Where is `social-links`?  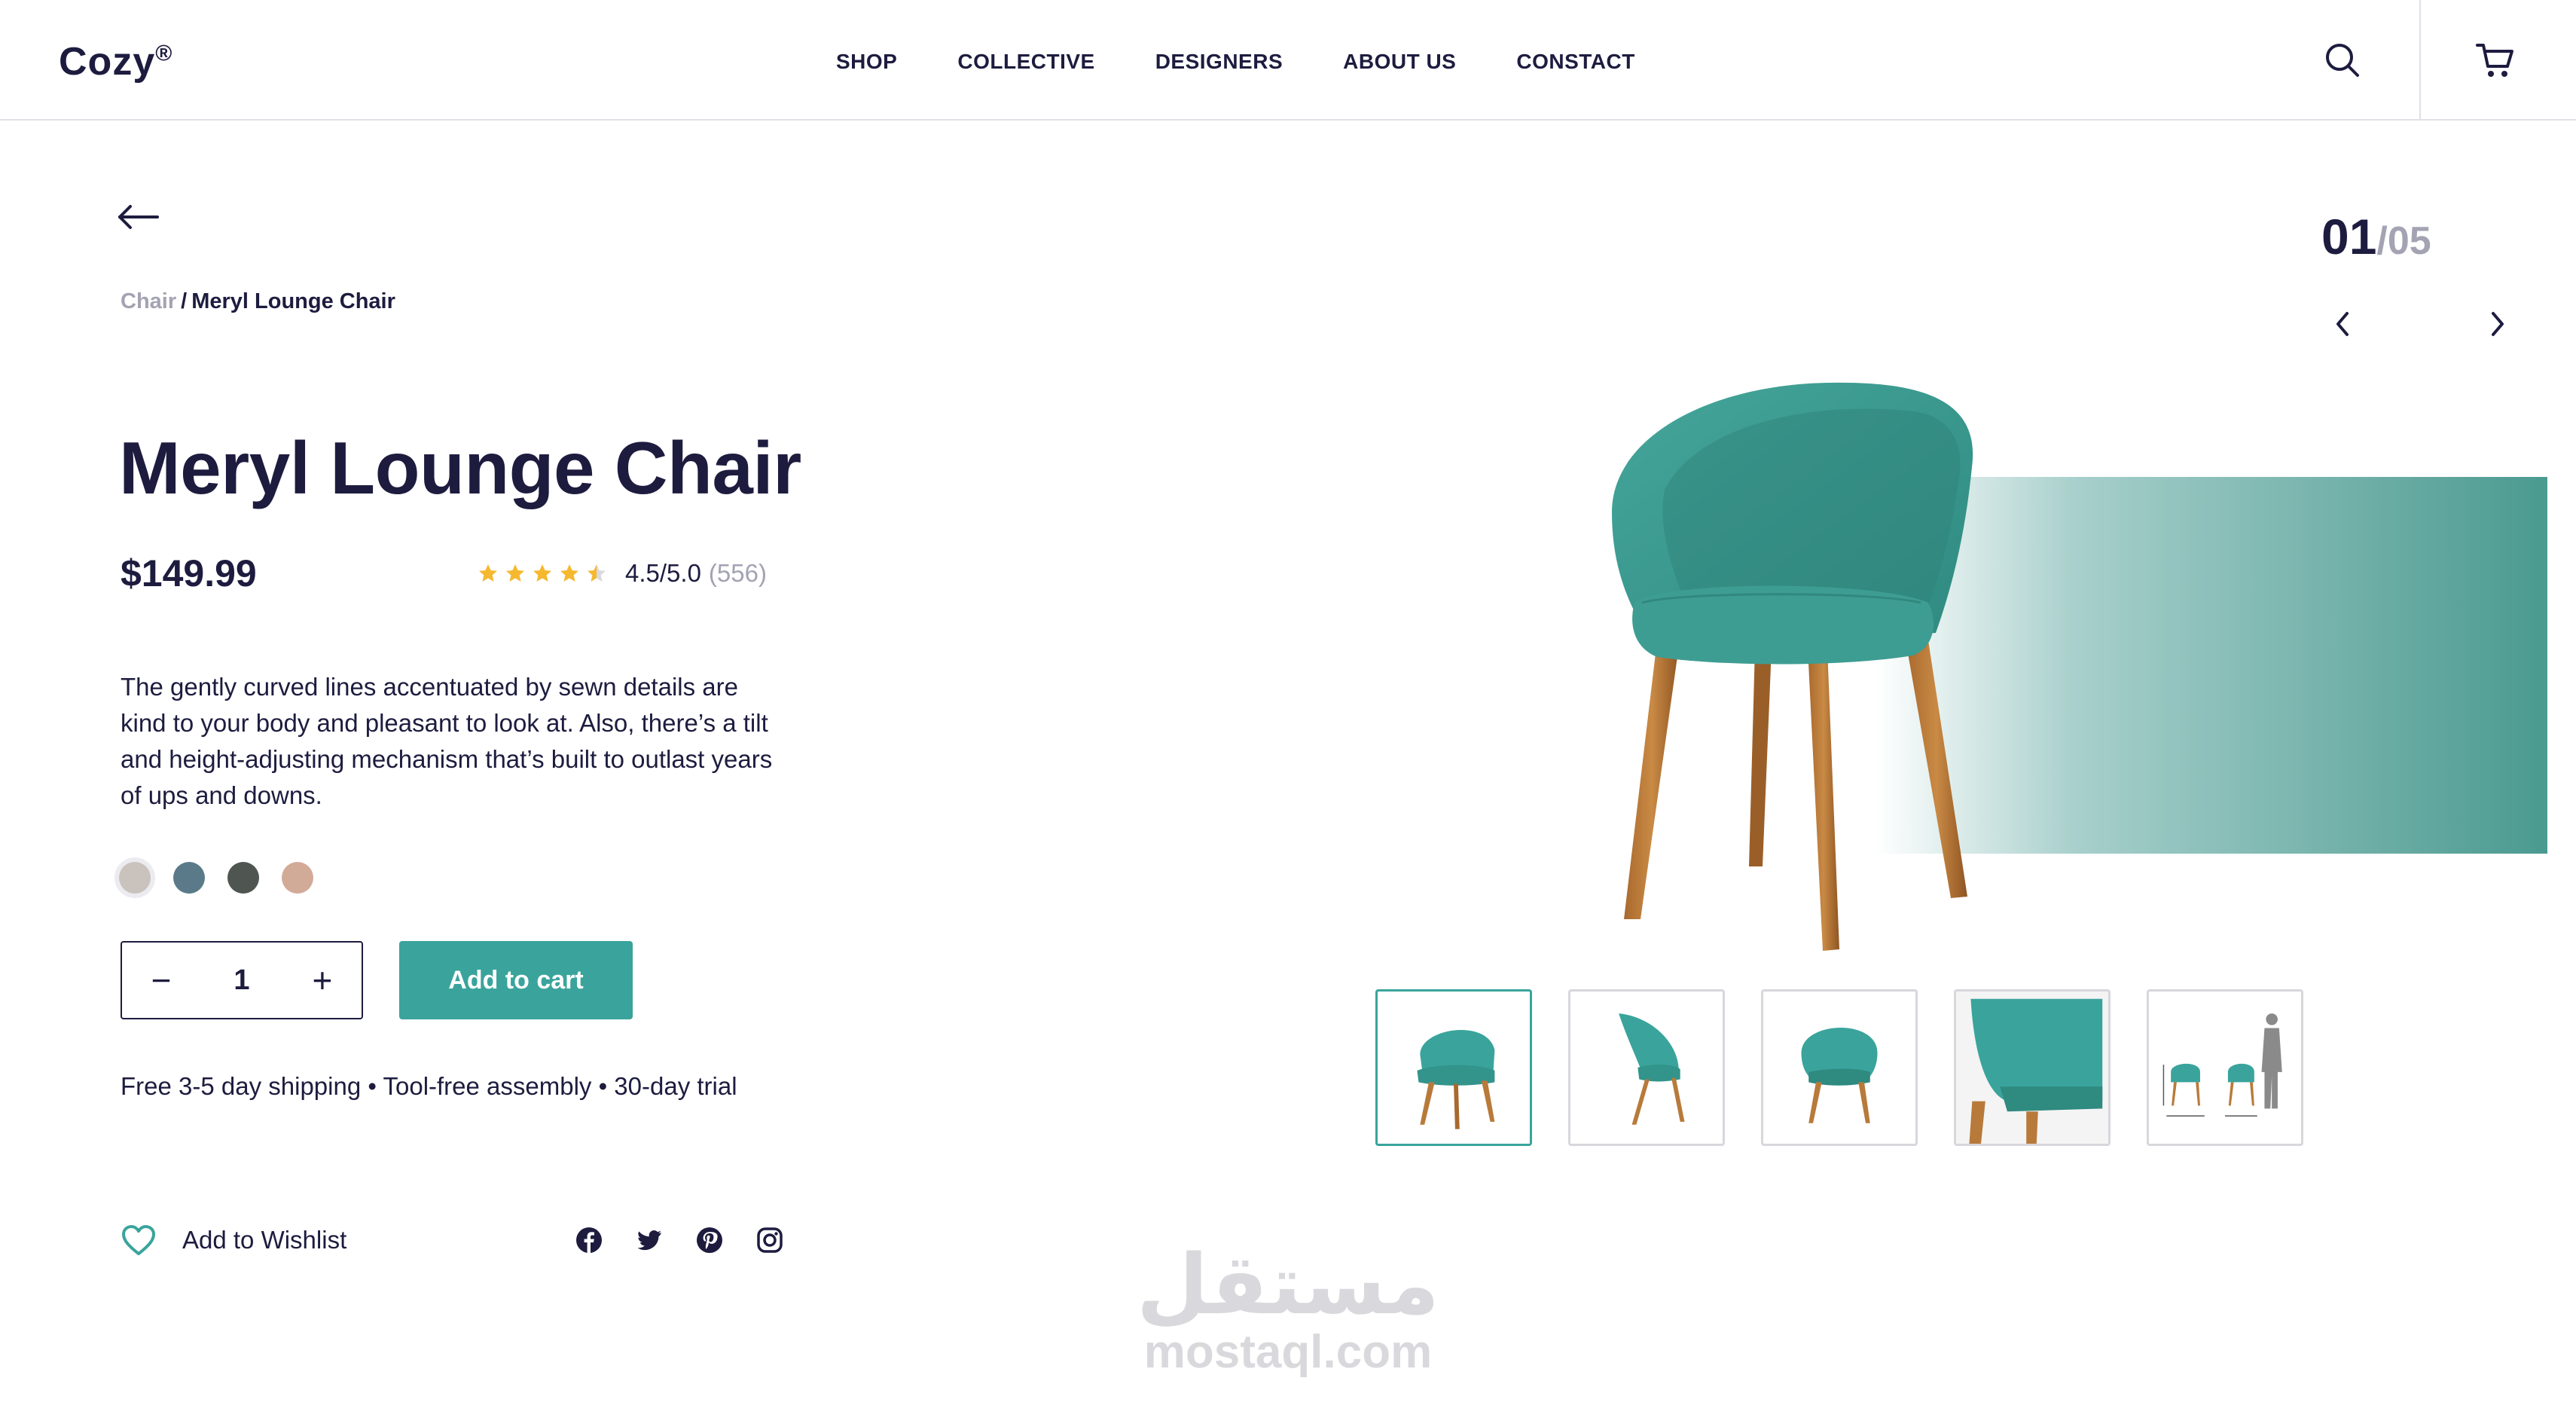
social-links is located at coordinates (679, 1241).